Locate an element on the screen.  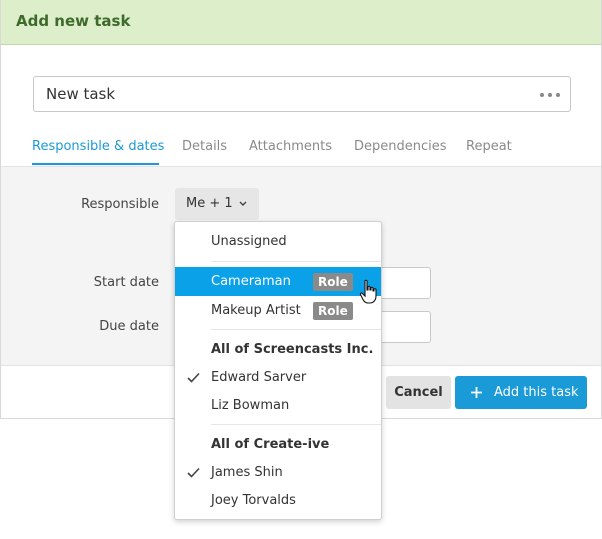
option-role-makeup-artist: Makeup Artist Role is located at coordinates (278, 311).